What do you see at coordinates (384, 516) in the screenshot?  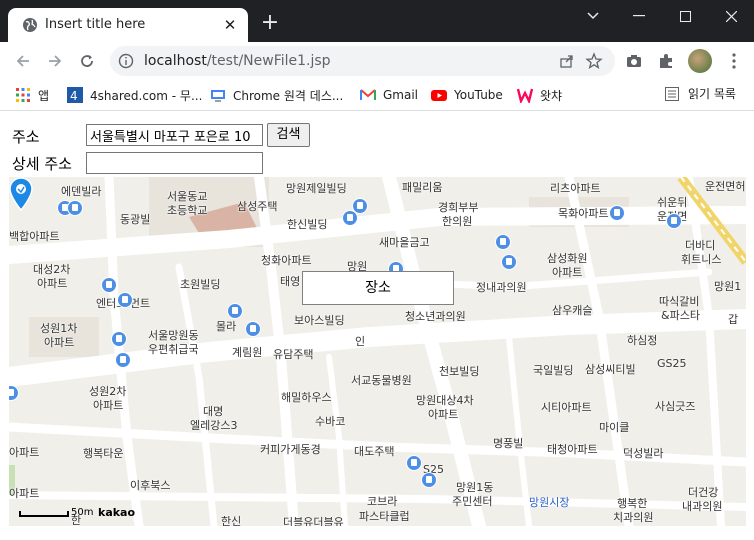 I see `map-place-label: 파스타클럽` at bounding box center [384, 516].